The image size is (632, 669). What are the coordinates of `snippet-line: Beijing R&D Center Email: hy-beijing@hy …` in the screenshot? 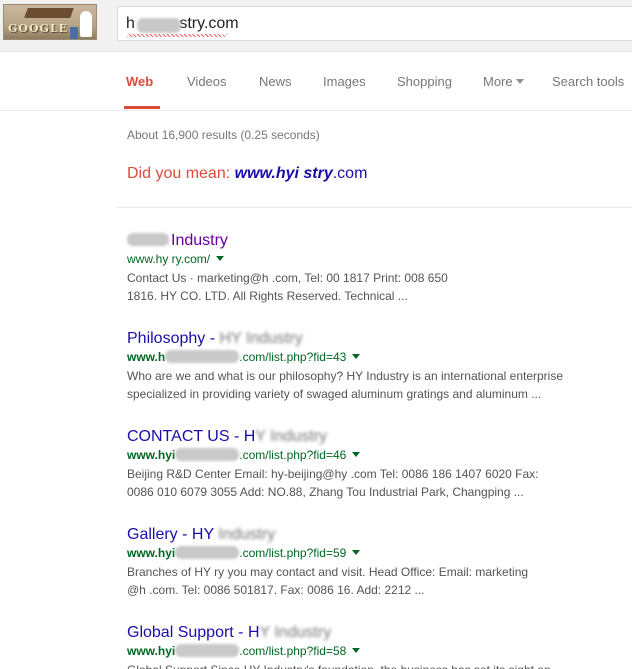 It's located at (333, 474).